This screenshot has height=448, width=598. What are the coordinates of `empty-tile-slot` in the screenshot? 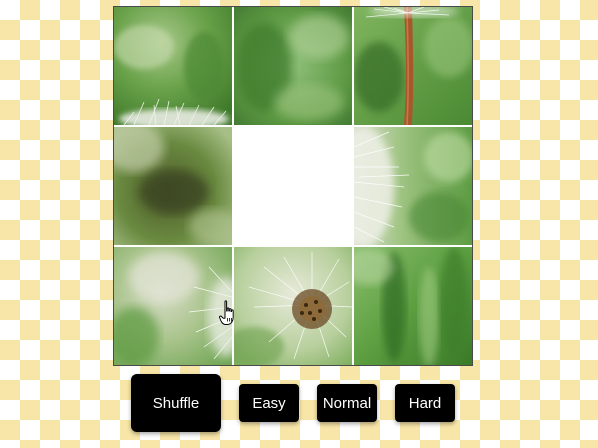 It's located at (293, 186).